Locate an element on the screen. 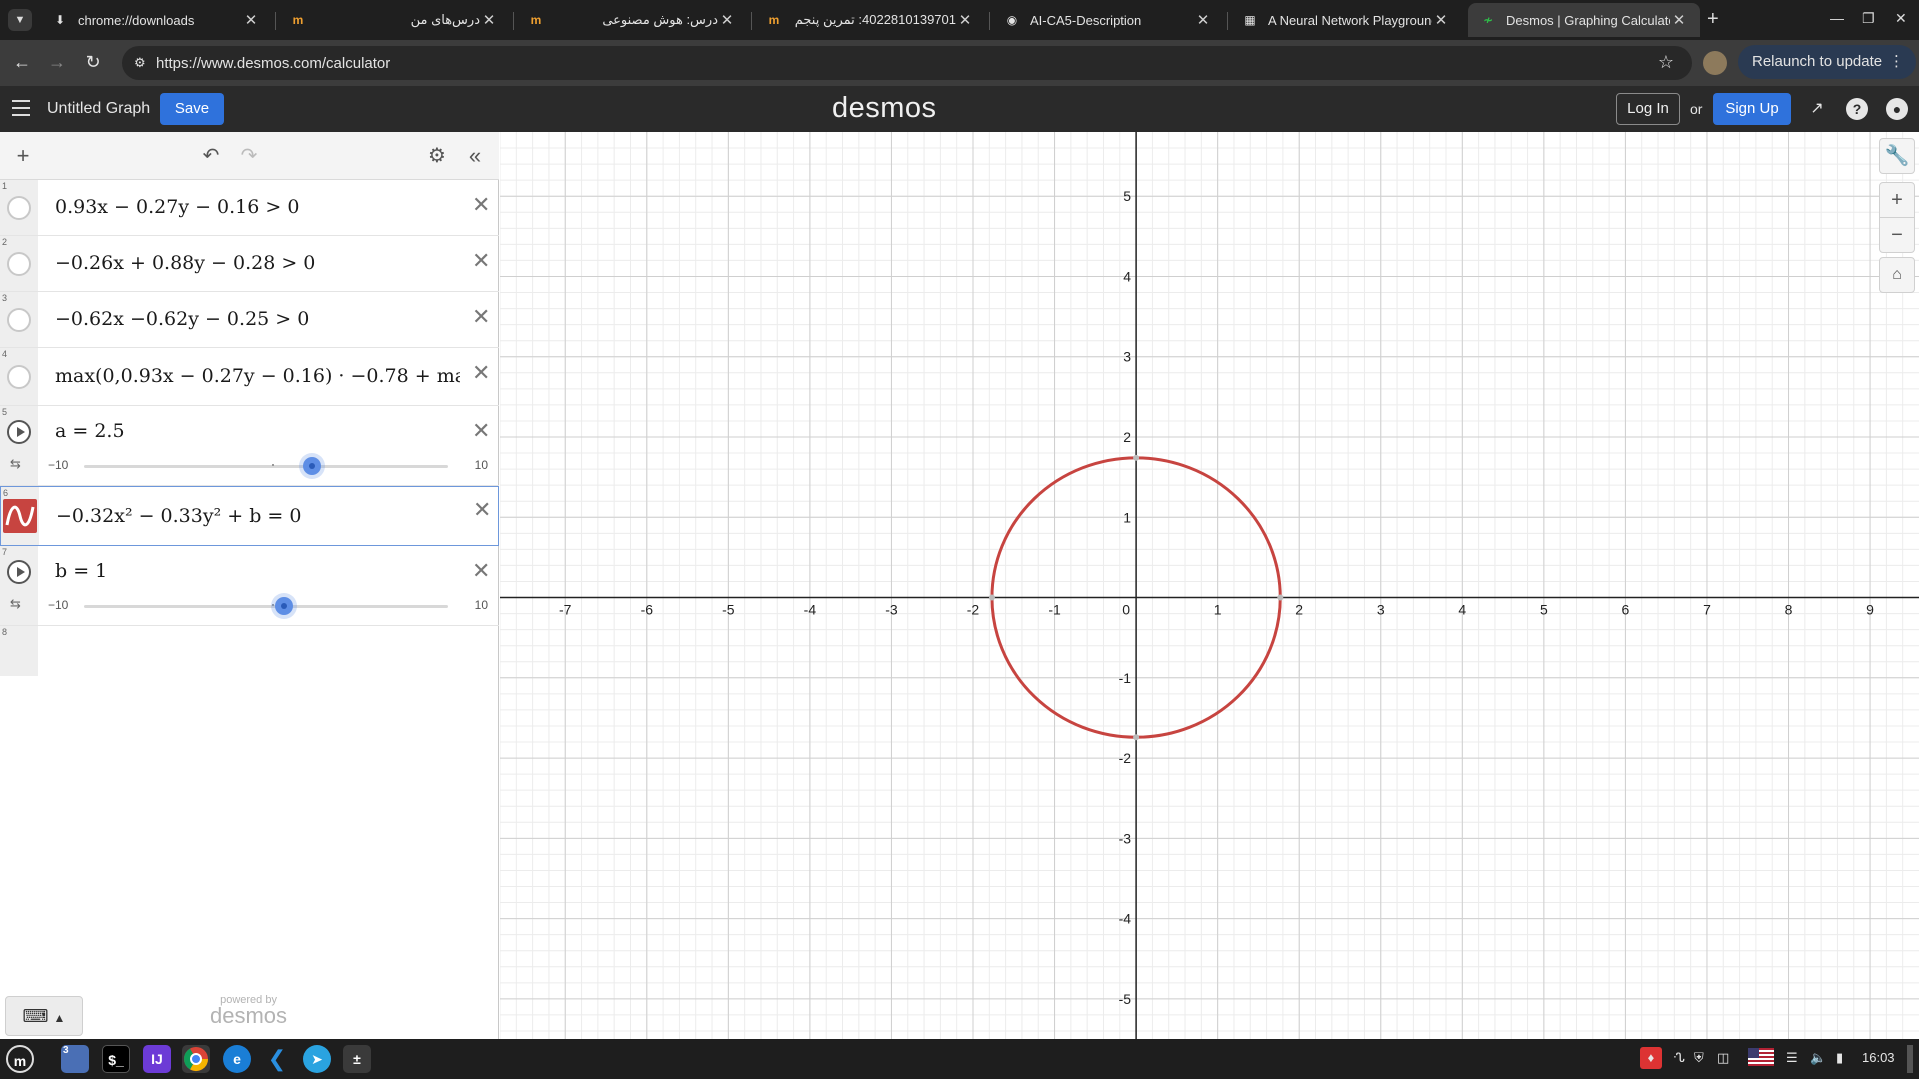 Image resolution: width=1919 pixels, height=1082 pixels. expression-text: a = 2.5 is located at coordinates (90, 431).